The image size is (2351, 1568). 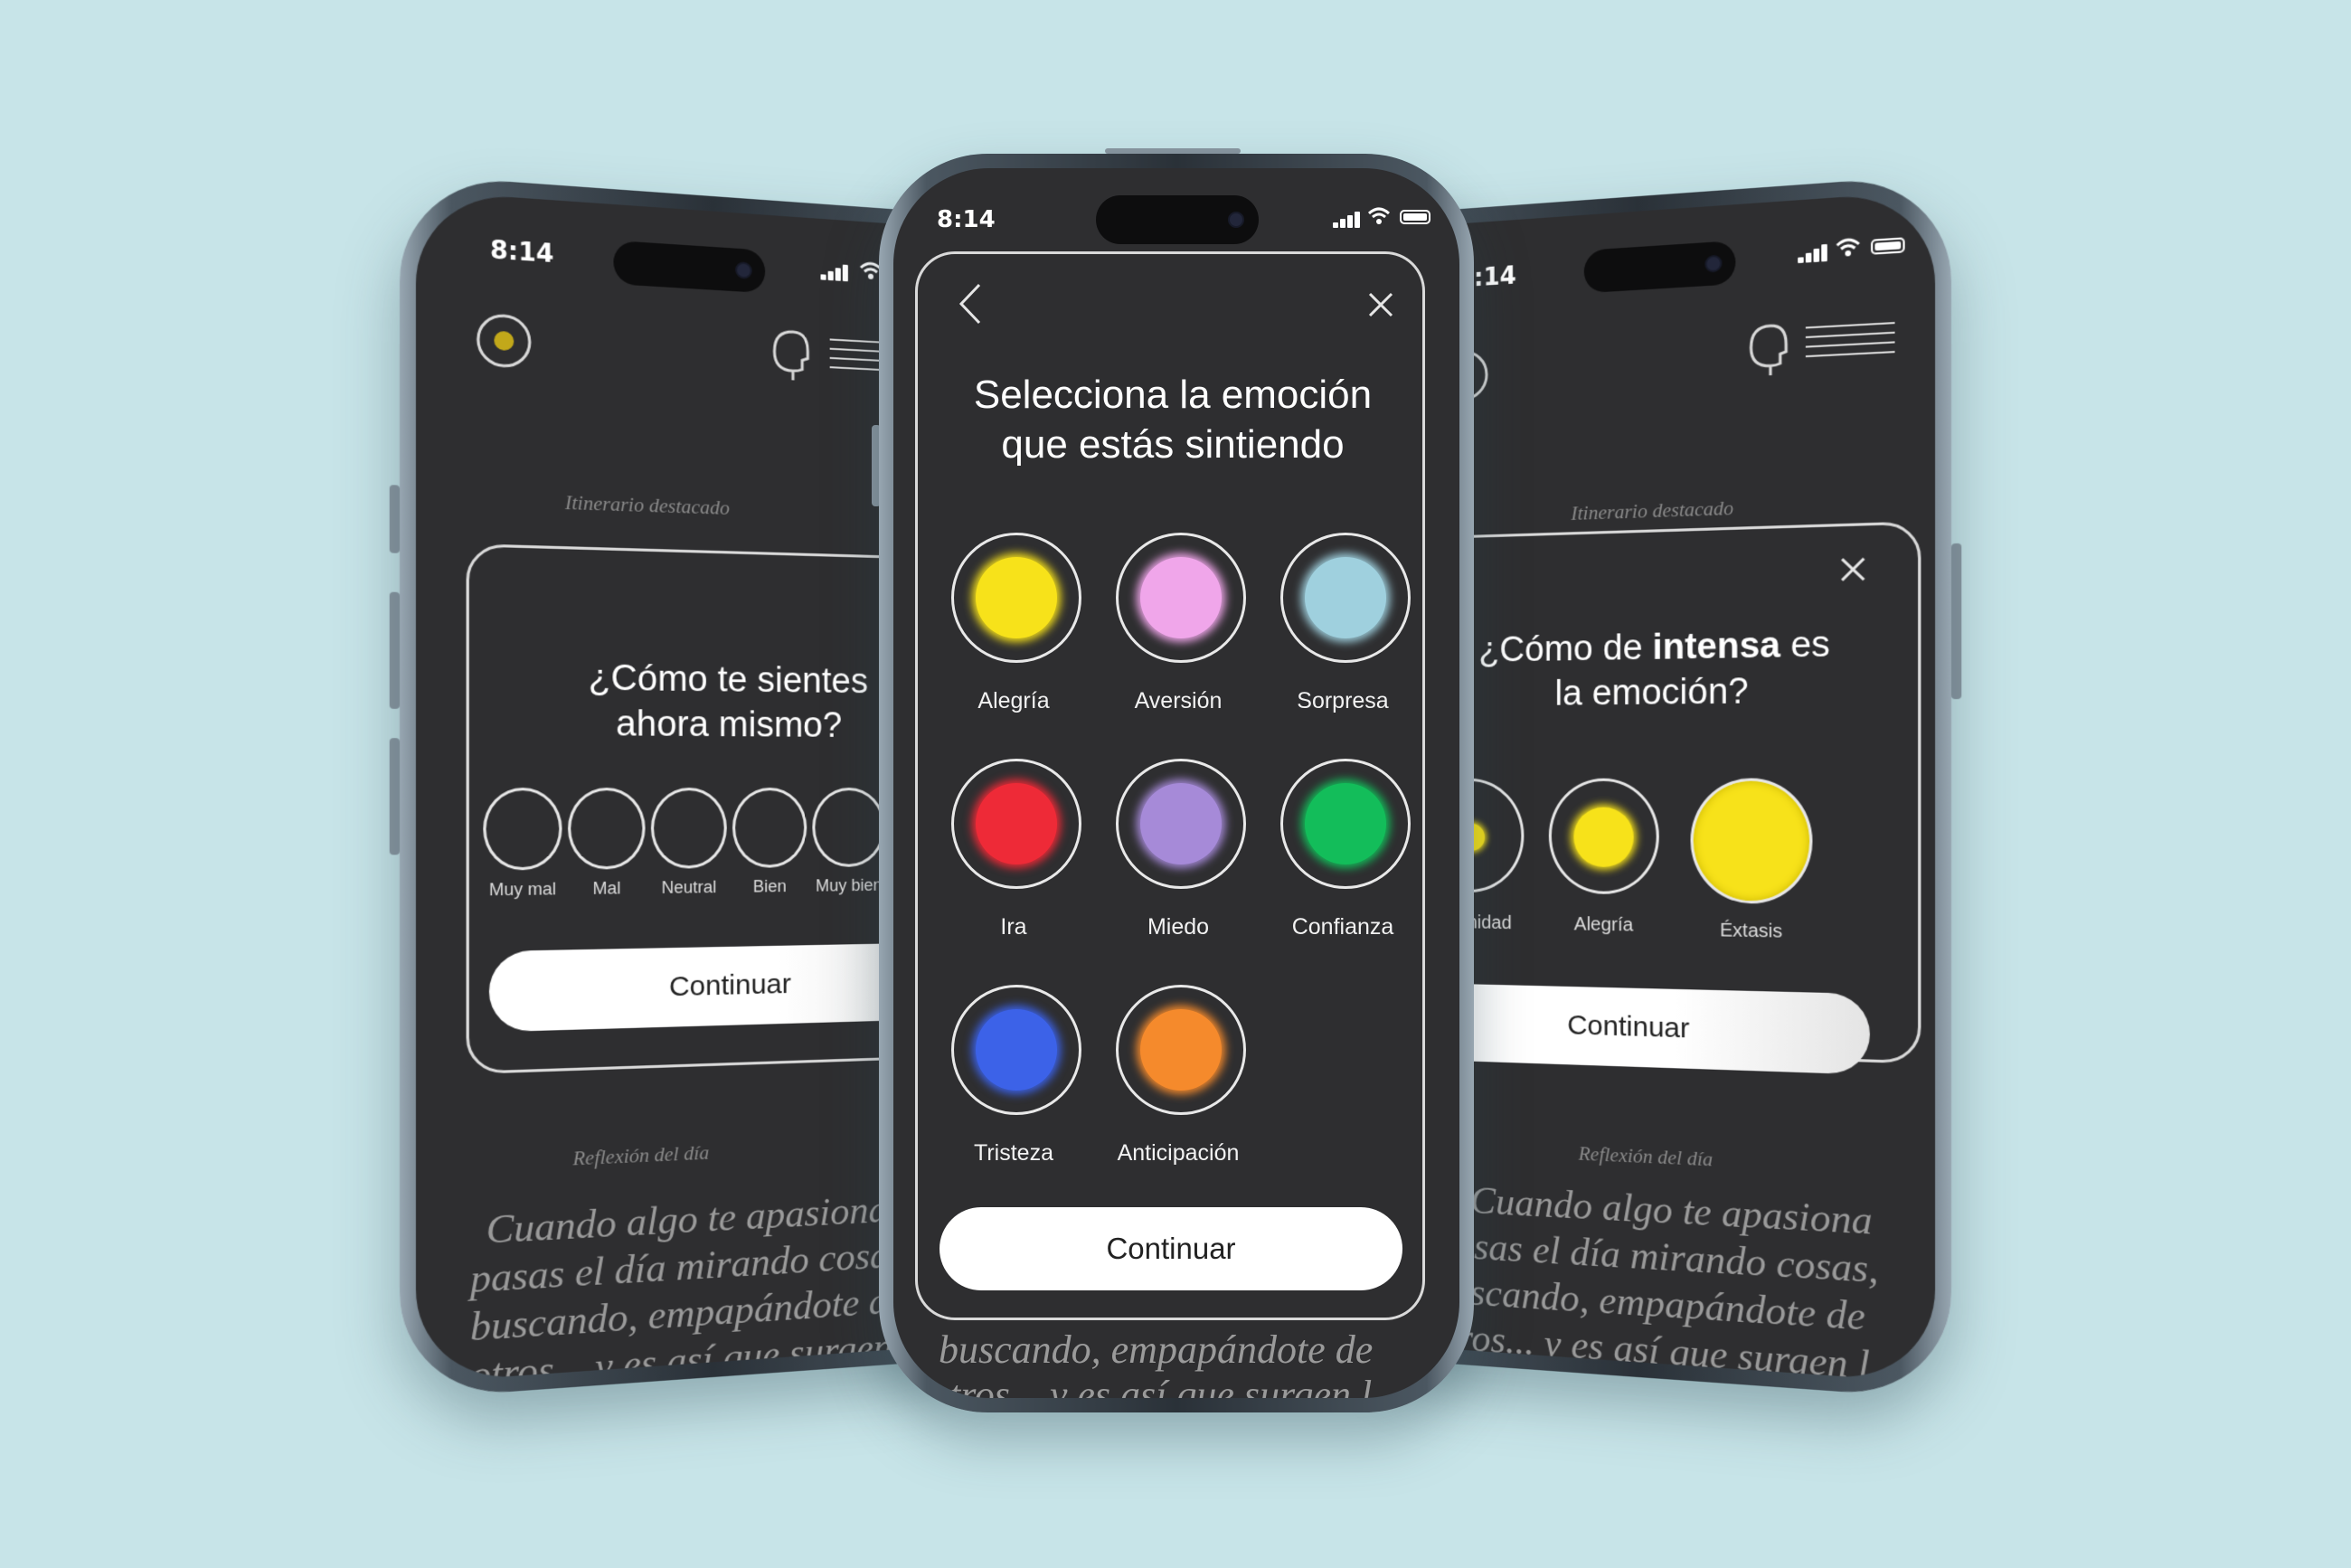 What do you see at coordinates (688, 843) in the screenshot?
I see `mood-option-neutral: Neutral` at bounding box center [688, 843].